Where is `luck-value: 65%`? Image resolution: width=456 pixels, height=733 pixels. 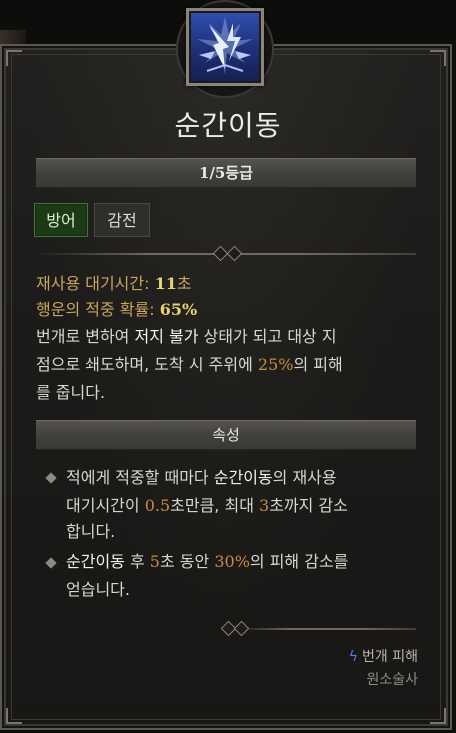
luck-value: 65% is located at coordinates (178, 309).